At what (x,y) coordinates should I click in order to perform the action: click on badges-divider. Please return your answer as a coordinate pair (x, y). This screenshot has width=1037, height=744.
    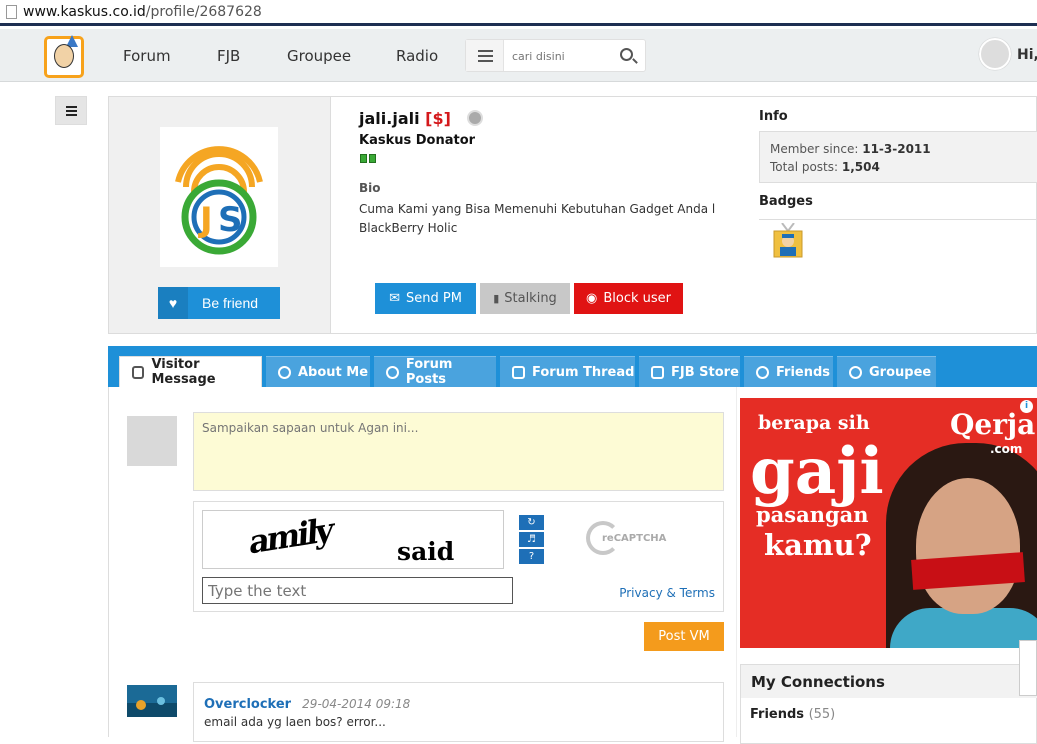
    Looking at the image, I should click on (898, 219).